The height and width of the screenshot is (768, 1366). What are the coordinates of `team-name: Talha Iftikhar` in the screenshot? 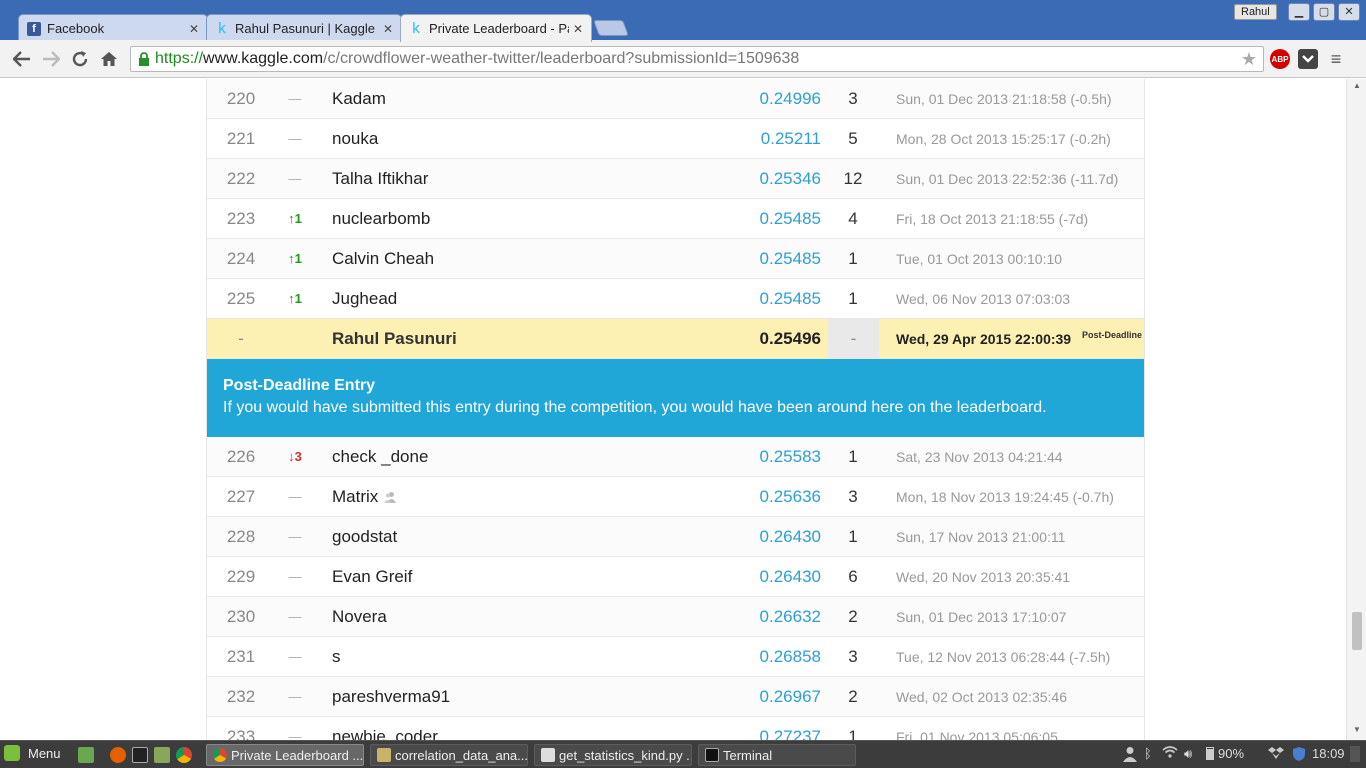 It's located at (380, 179).